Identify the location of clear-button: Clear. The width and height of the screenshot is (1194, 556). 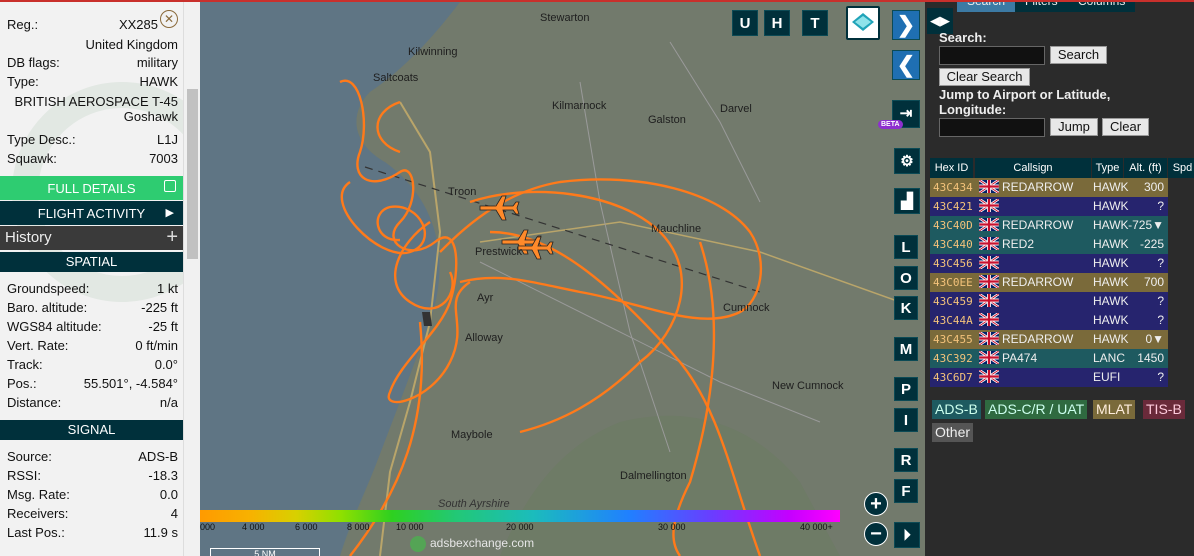
(1125, 127).